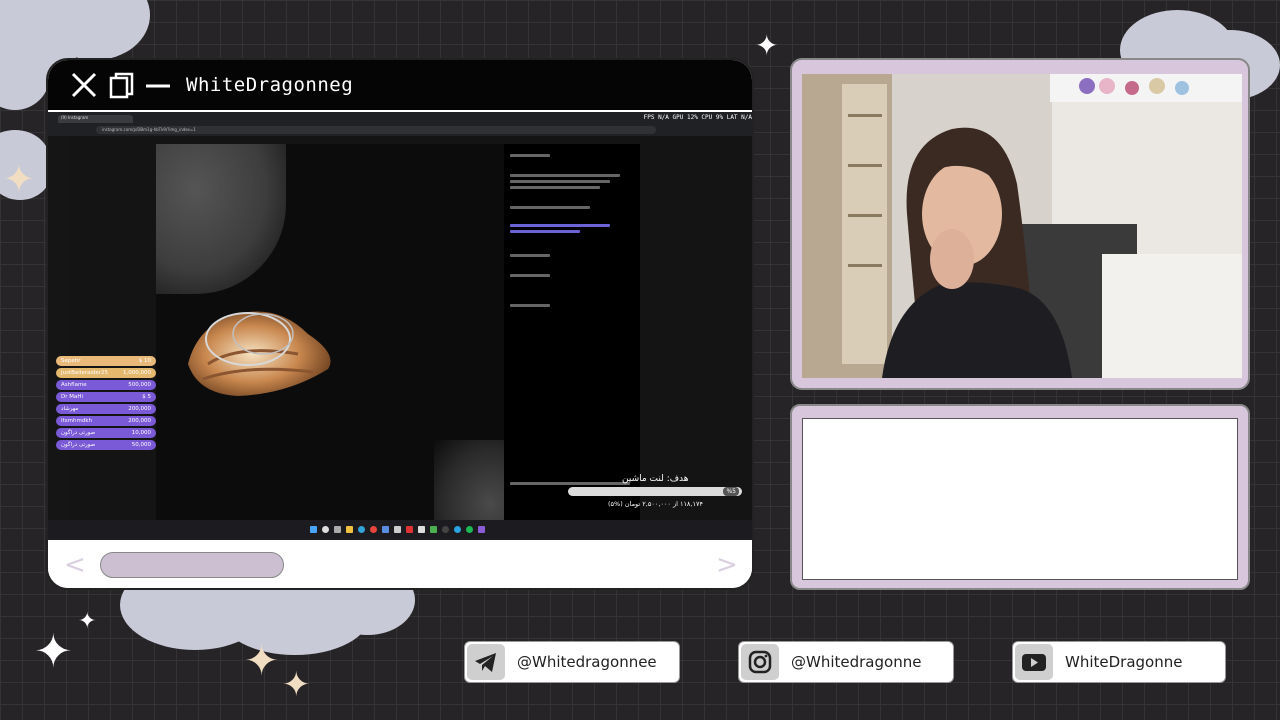 The width and height of the screenshot is (1280, 720). Describe the element at coordinates (325, 529) in the screenshot. I see `search-icon` at that location.